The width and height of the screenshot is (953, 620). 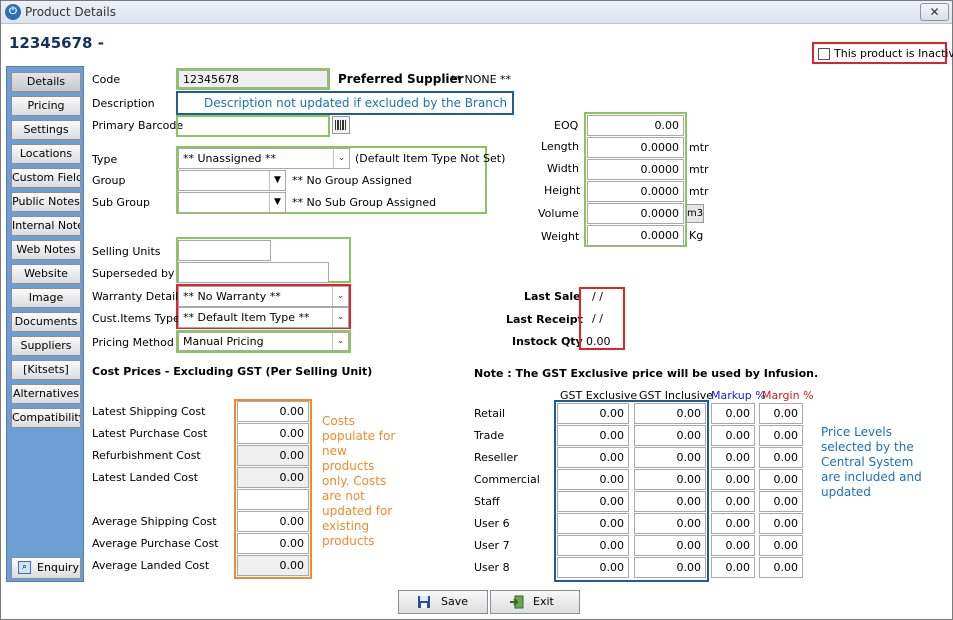 What do you see at coordinates (695, 213) in the screenshot?
I see `volume-unit-button: m3` at bounding box center [695, 213].